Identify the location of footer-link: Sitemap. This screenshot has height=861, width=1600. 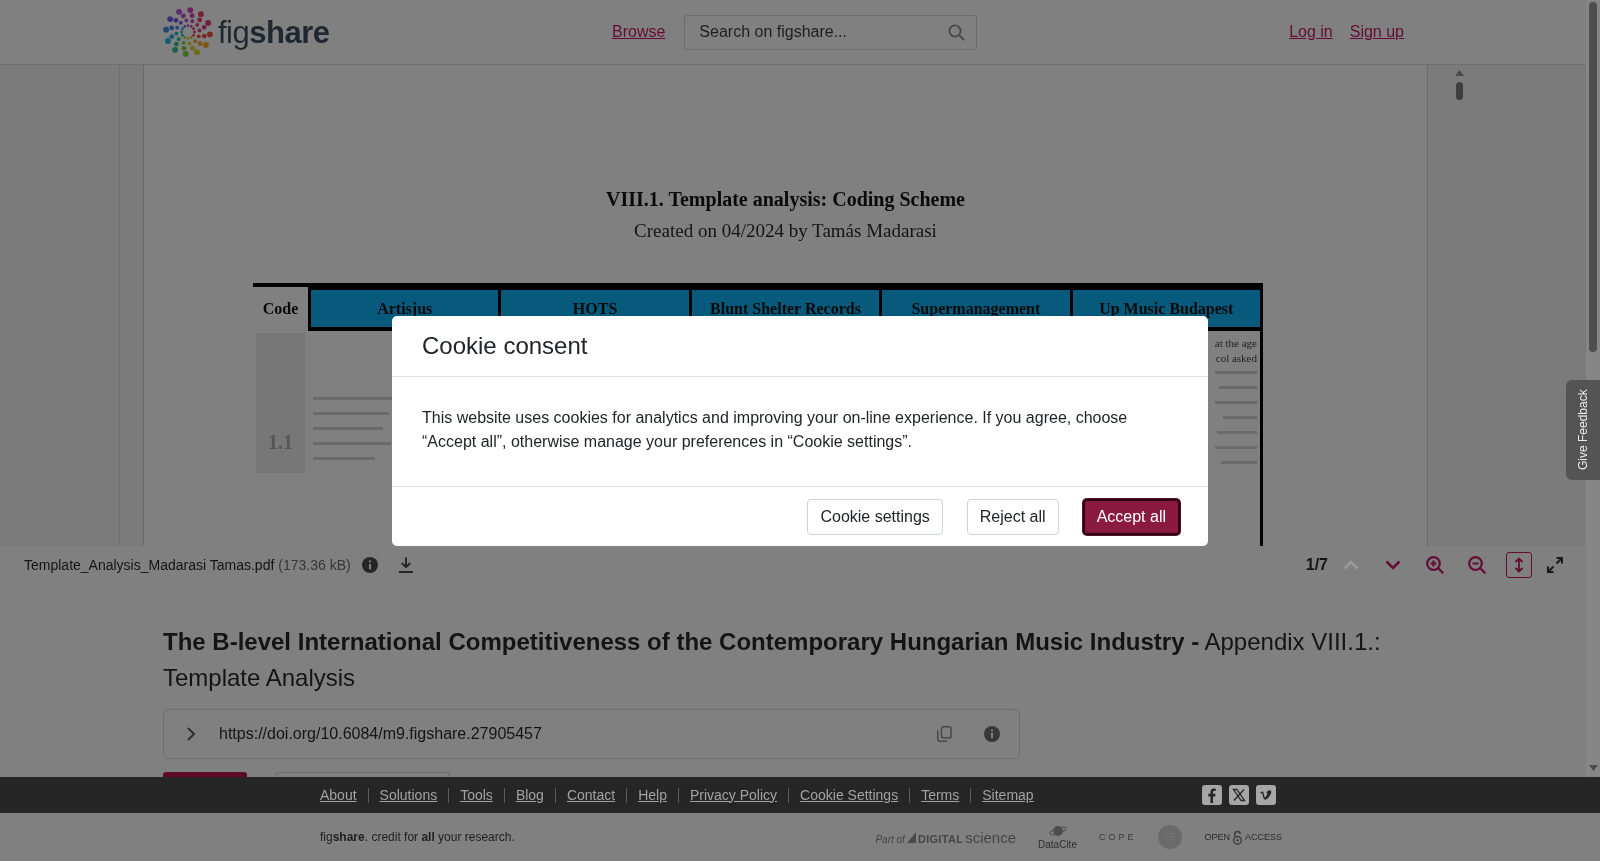
(1007, 795).